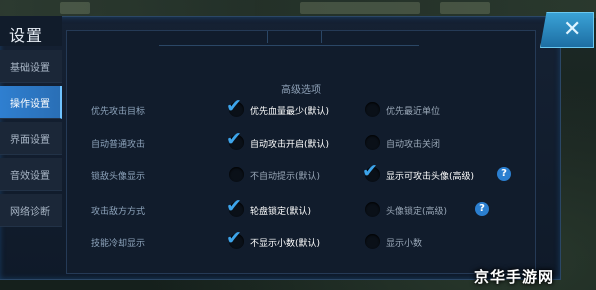 The height and width of the screenshot is (290, 596). I want to click on sidebar-item-controls: 操作设置, so click(31, 102).